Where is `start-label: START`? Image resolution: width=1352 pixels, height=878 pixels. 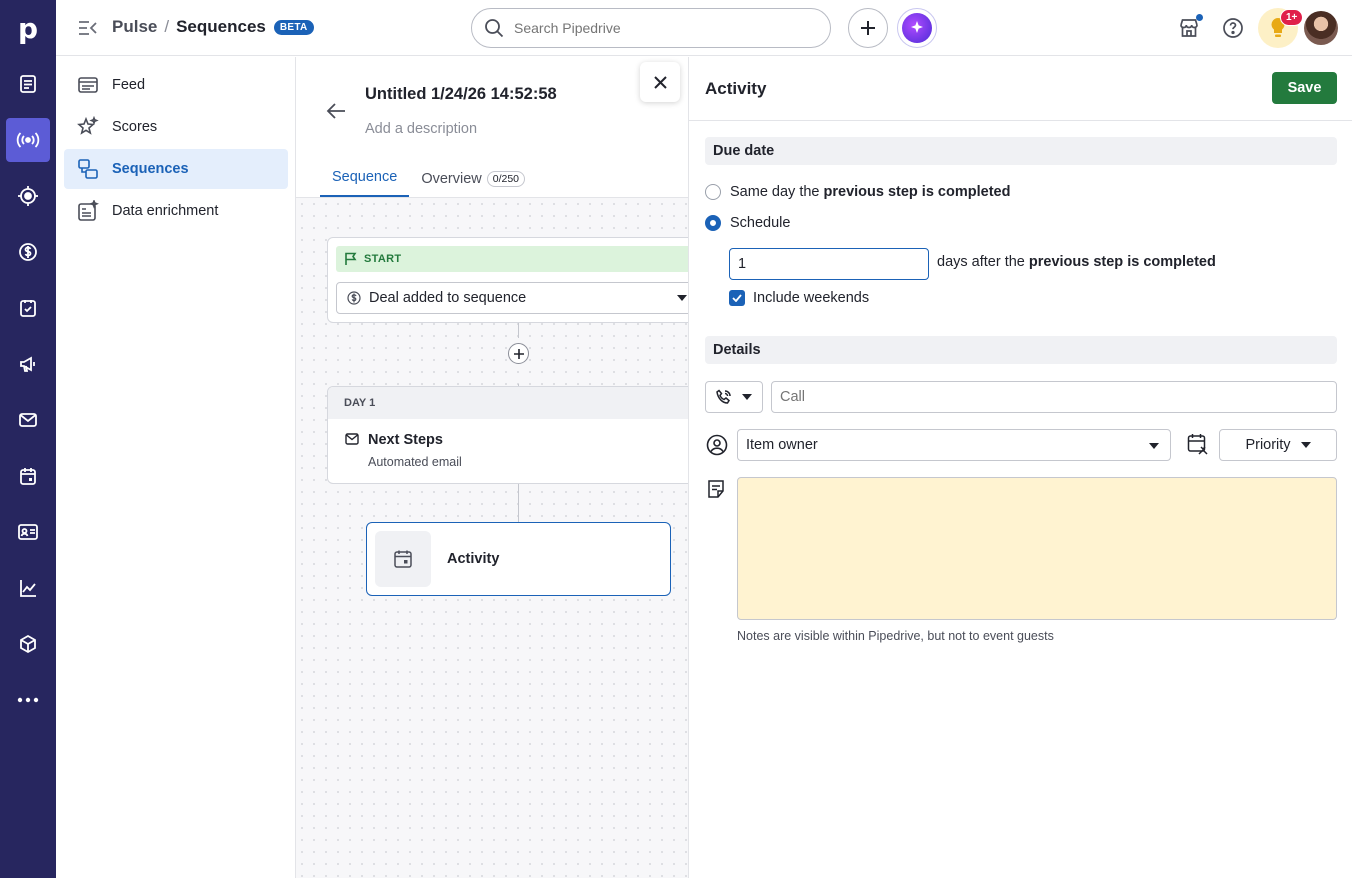
start-label: START is located at coordinates (383, 259).